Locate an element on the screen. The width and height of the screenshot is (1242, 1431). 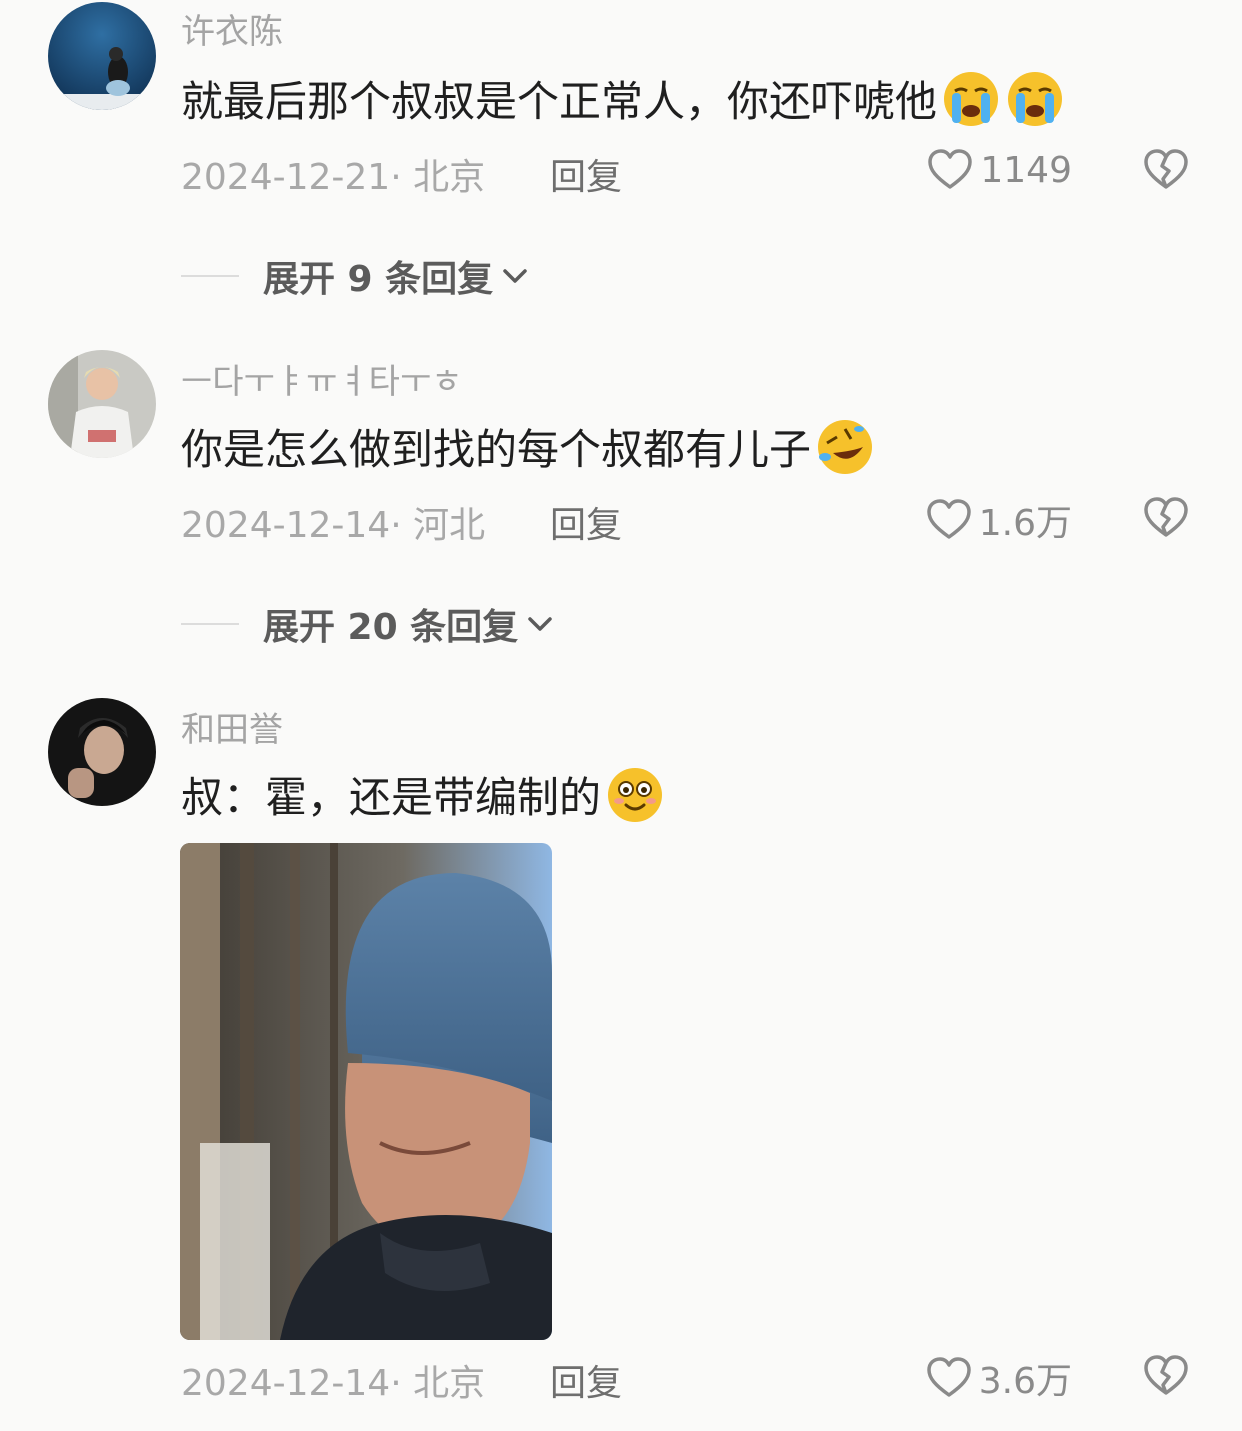
comment-body: 就最后那个叔叔是个正常人，你还吓唬他 is located at coordinates (559, 101).